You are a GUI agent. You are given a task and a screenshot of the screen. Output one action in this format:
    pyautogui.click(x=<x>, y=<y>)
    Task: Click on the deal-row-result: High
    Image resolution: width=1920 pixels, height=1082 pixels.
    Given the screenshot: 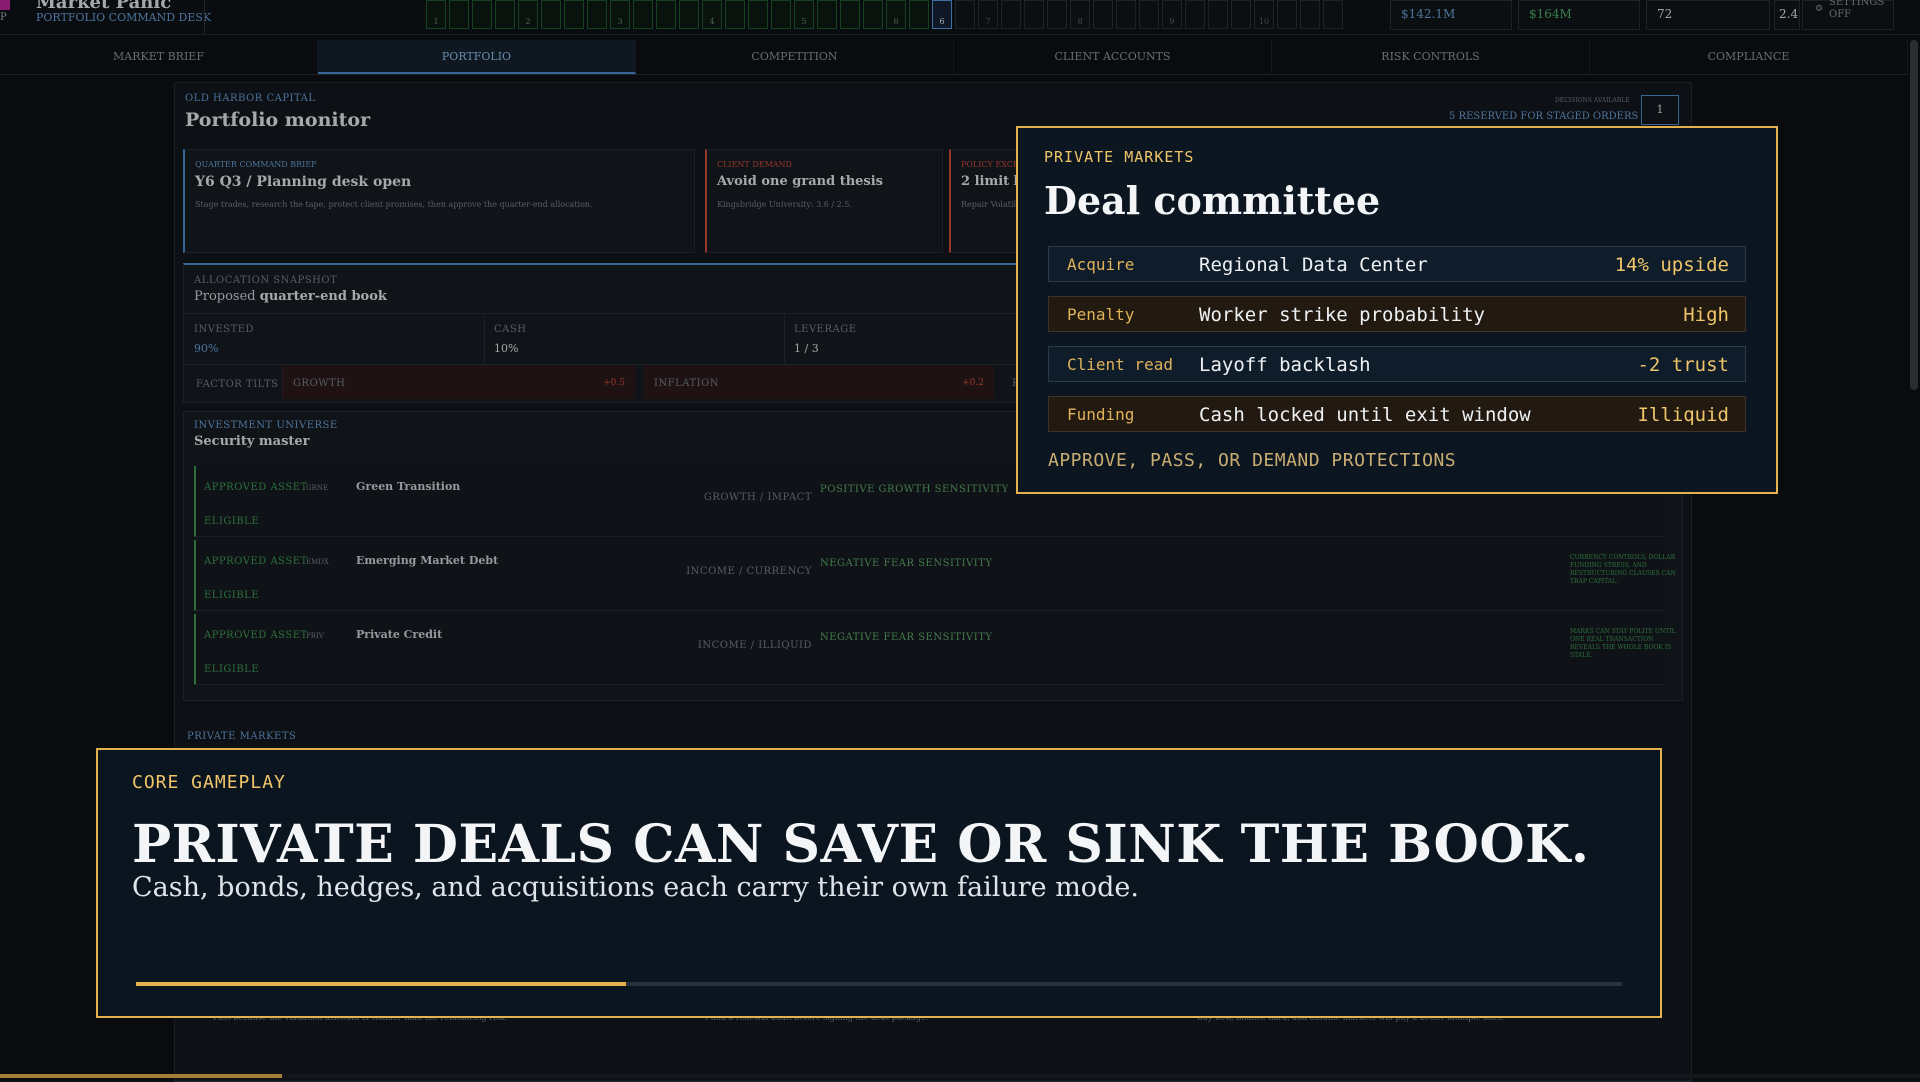 What is the action you would take?
    pyautogui.click(x=1706, y=315)
    